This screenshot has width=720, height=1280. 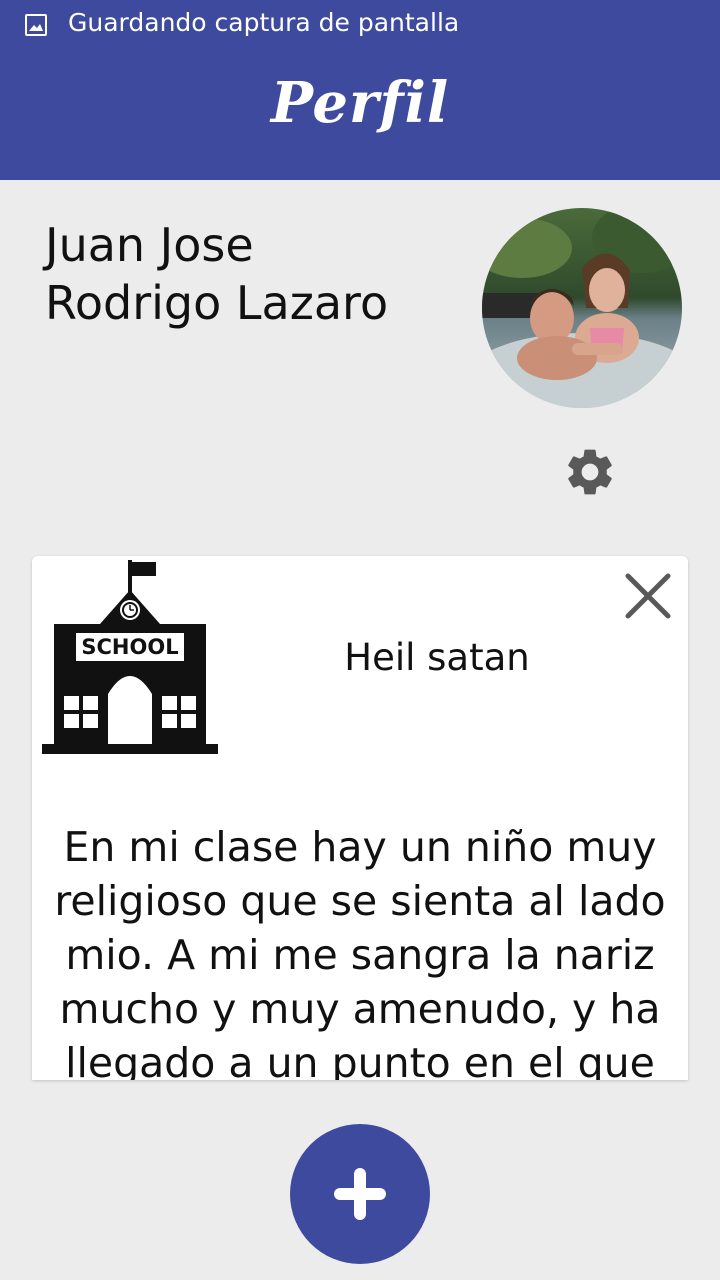 I want to click on page-title: Perfil, so click(x=360, y=103).